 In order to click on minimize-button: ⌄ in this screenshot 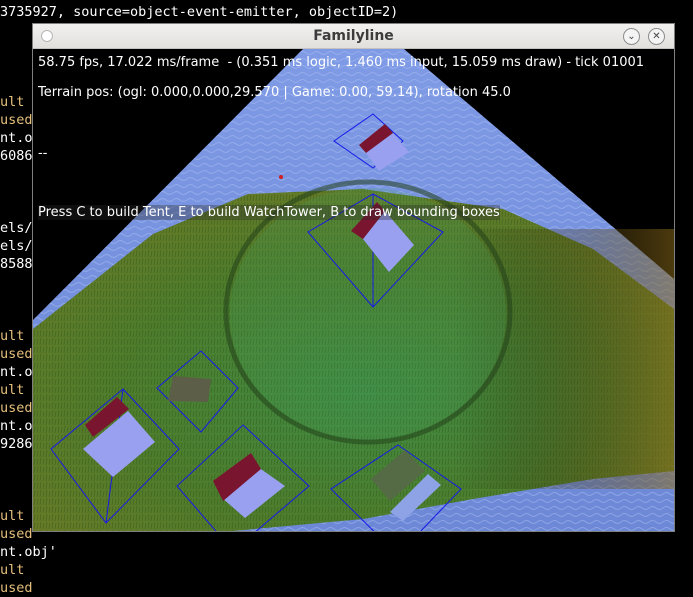, I will do `click(631, 36)`.